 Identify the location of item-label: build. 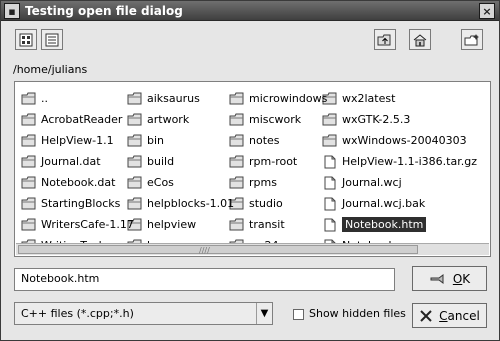
(161, 161).